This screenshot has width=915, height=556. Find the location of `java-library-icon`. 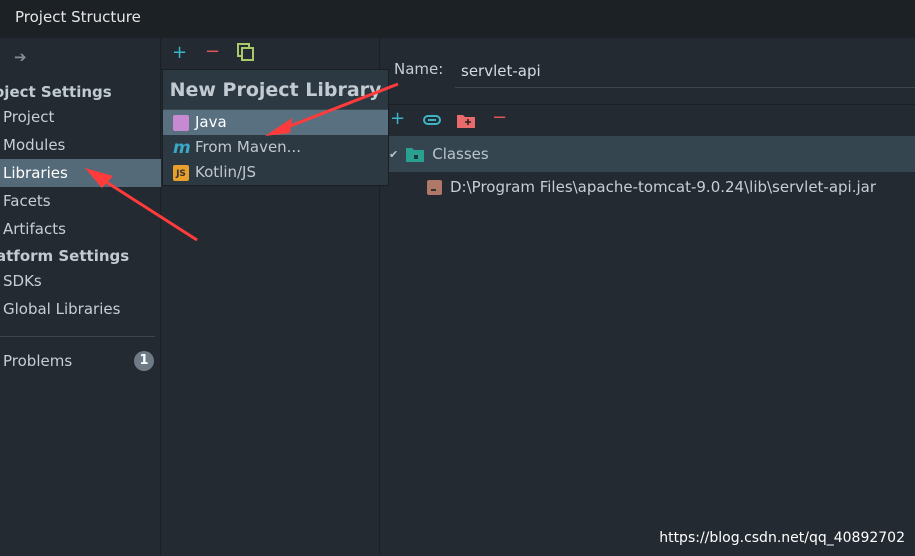

java-library-icon is located at coordinates (181, 122).